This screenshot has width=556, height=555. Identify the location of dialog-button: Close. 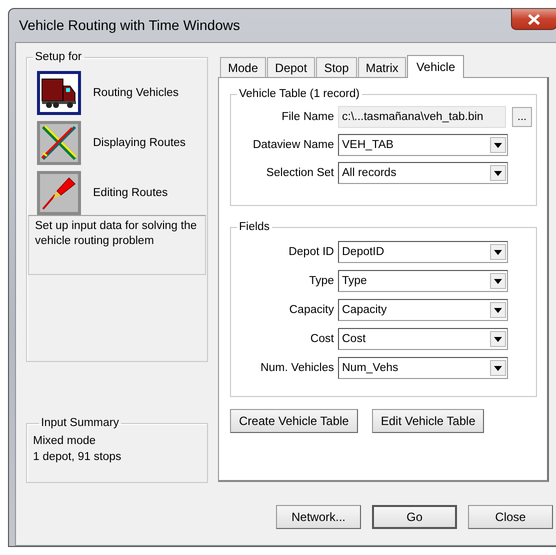
(510, 517).